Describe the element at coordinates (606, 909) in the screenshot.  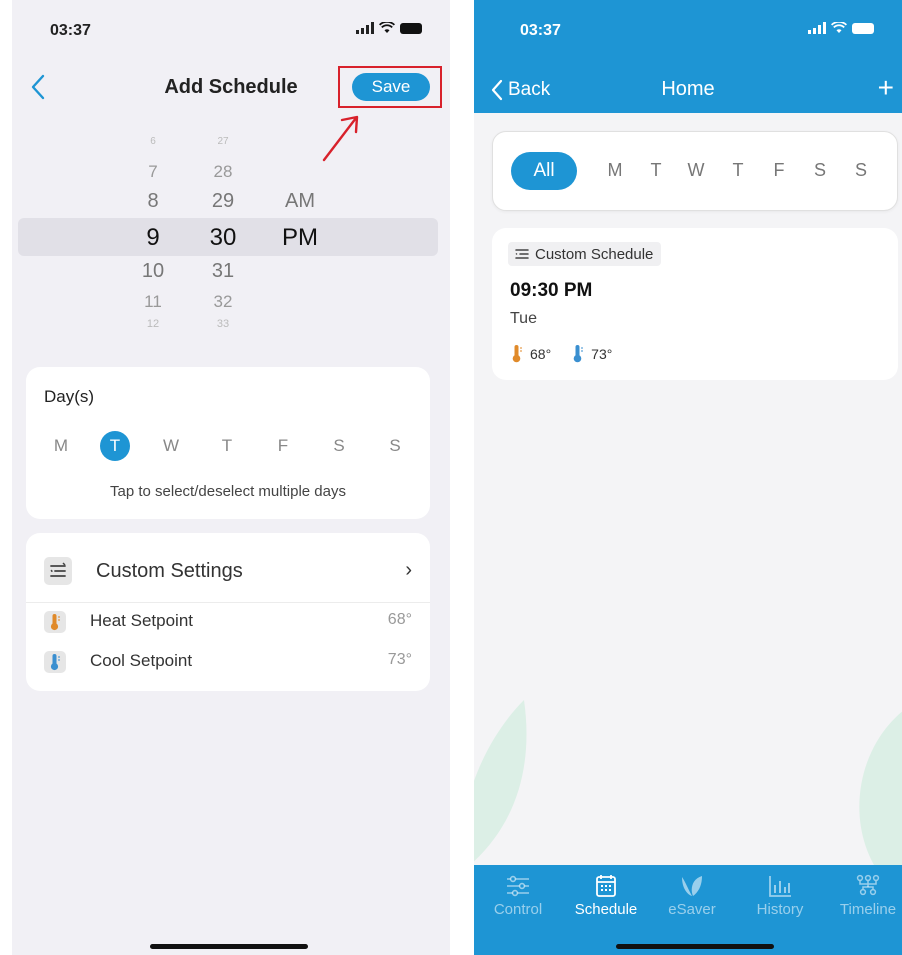
I see `tab-label: Schedule` at that location.